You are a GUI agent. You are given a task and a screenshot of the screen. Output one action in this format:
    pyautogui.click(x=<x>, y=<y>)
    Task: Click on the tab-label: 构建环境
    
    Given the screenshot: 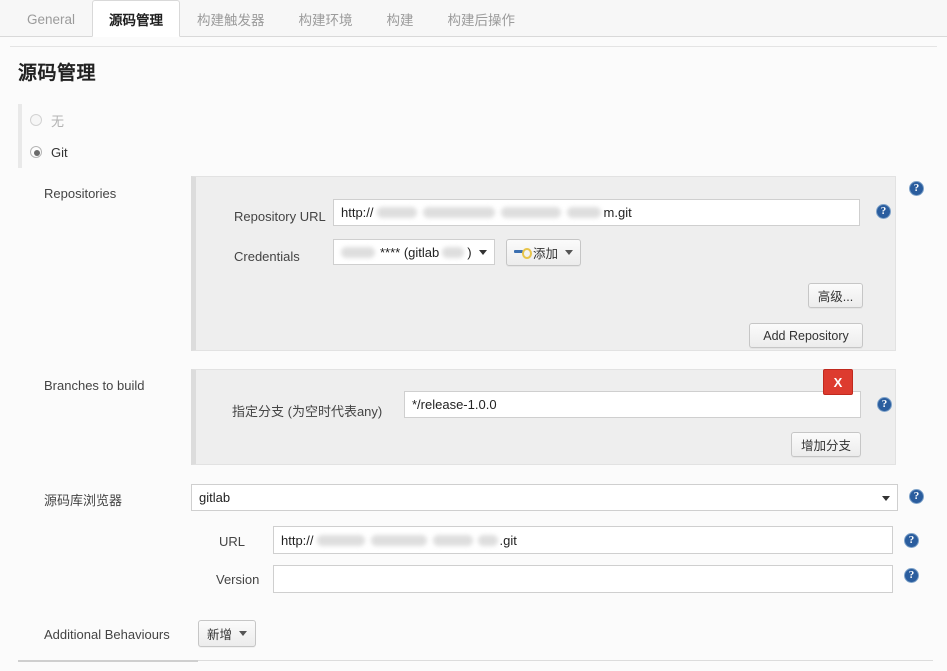 What is the action you would take?
    pyautogui.click(x=325, y=20)
    